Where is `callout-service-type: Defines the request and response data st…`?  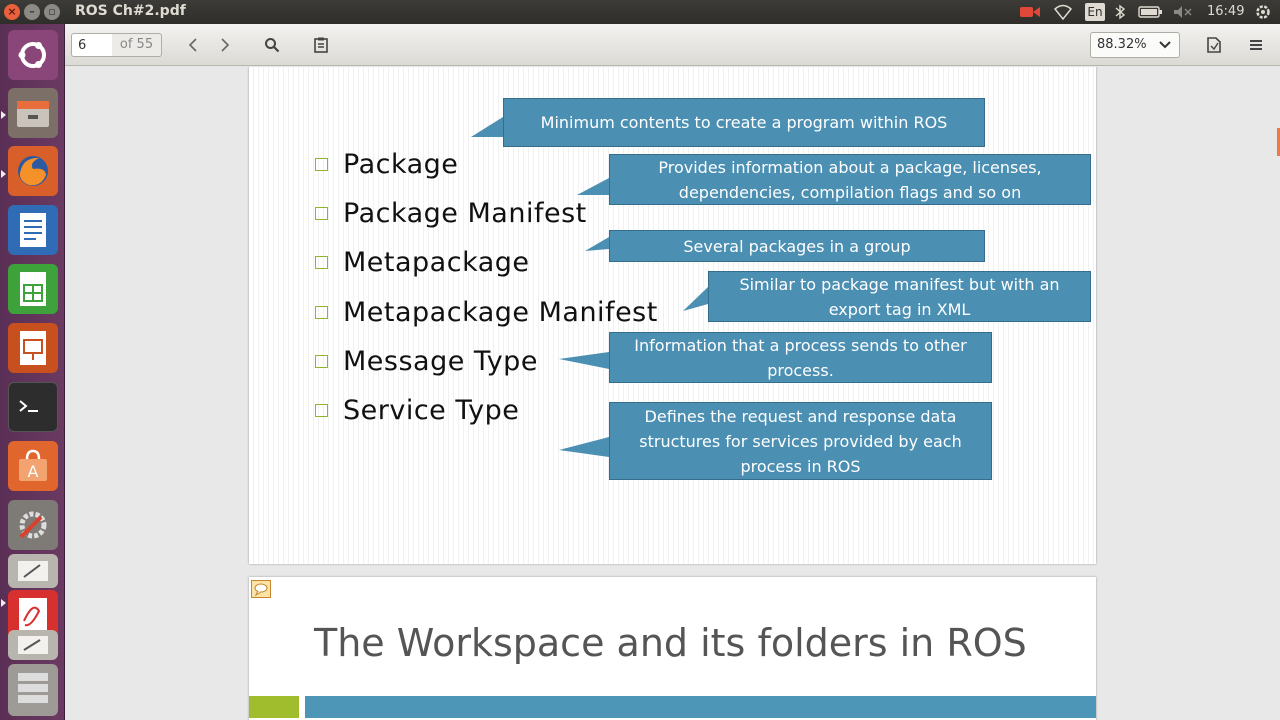 callout-service-type: Defines the request and response data st… is located at coordinates (800, 441).